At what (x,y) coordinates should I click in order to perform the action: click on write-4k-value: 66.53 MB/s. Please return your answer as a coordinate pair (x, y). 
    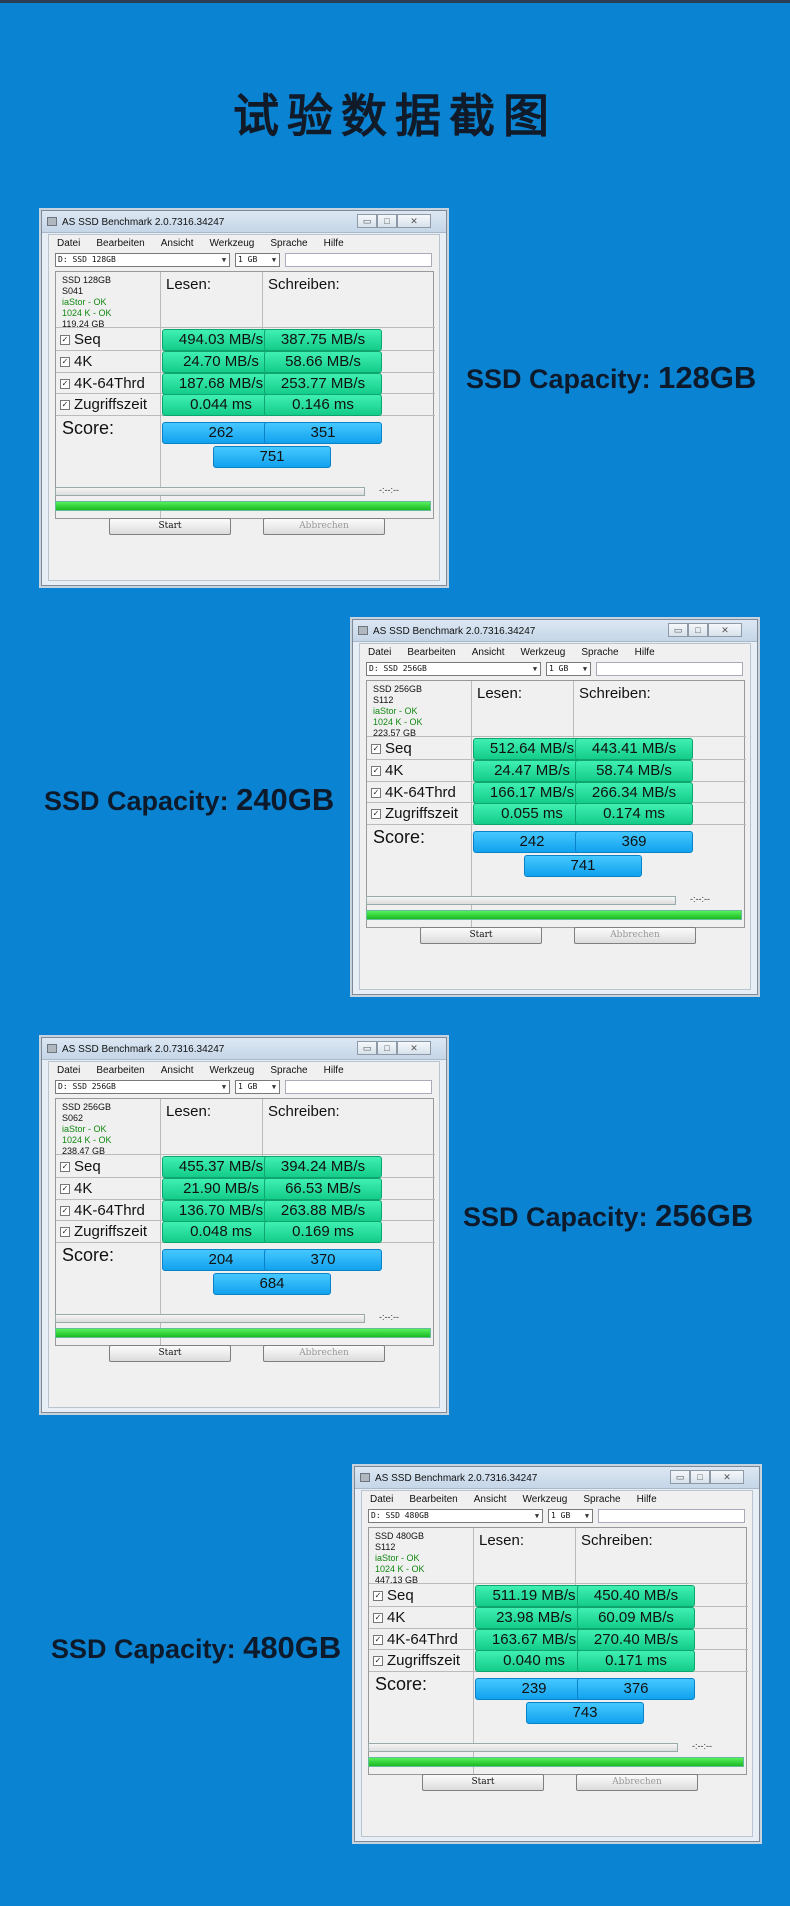
    Looking at the image, I should click on (323, 1189).